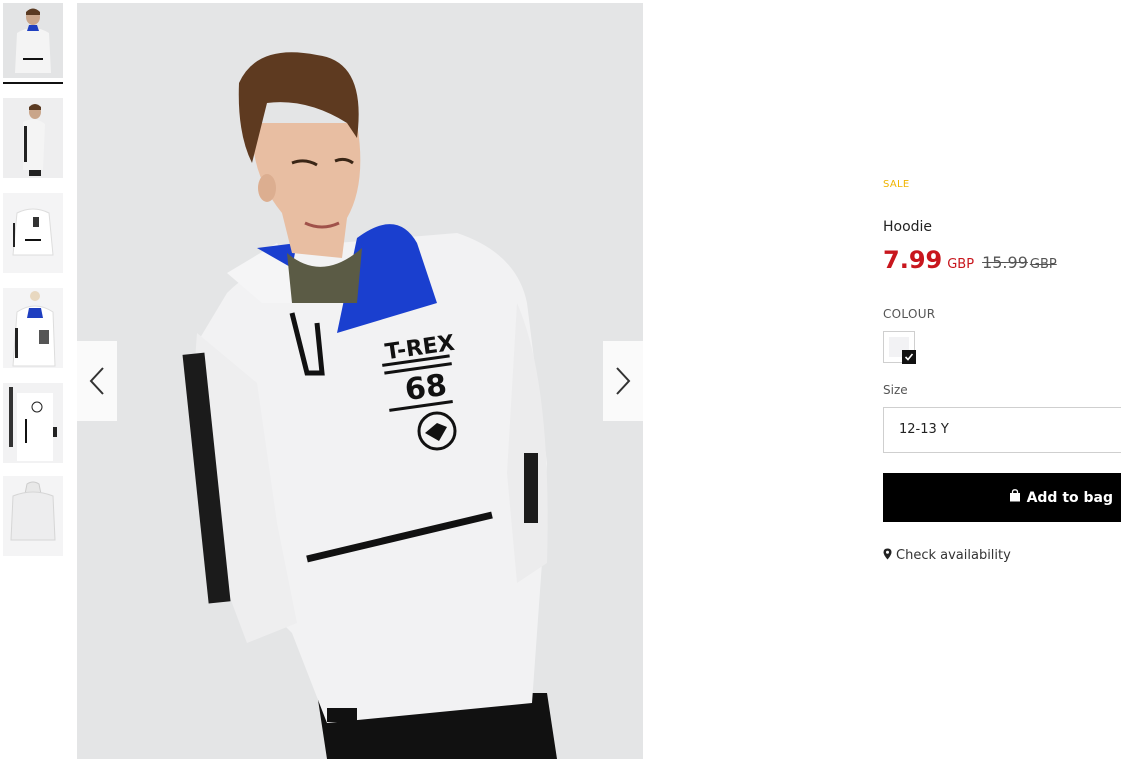 The height and width of the screenshot is (759, 1121). Describe the element at coordinates (896, 184) in the screenshot. I see `sale-badge: SALE` at that location.